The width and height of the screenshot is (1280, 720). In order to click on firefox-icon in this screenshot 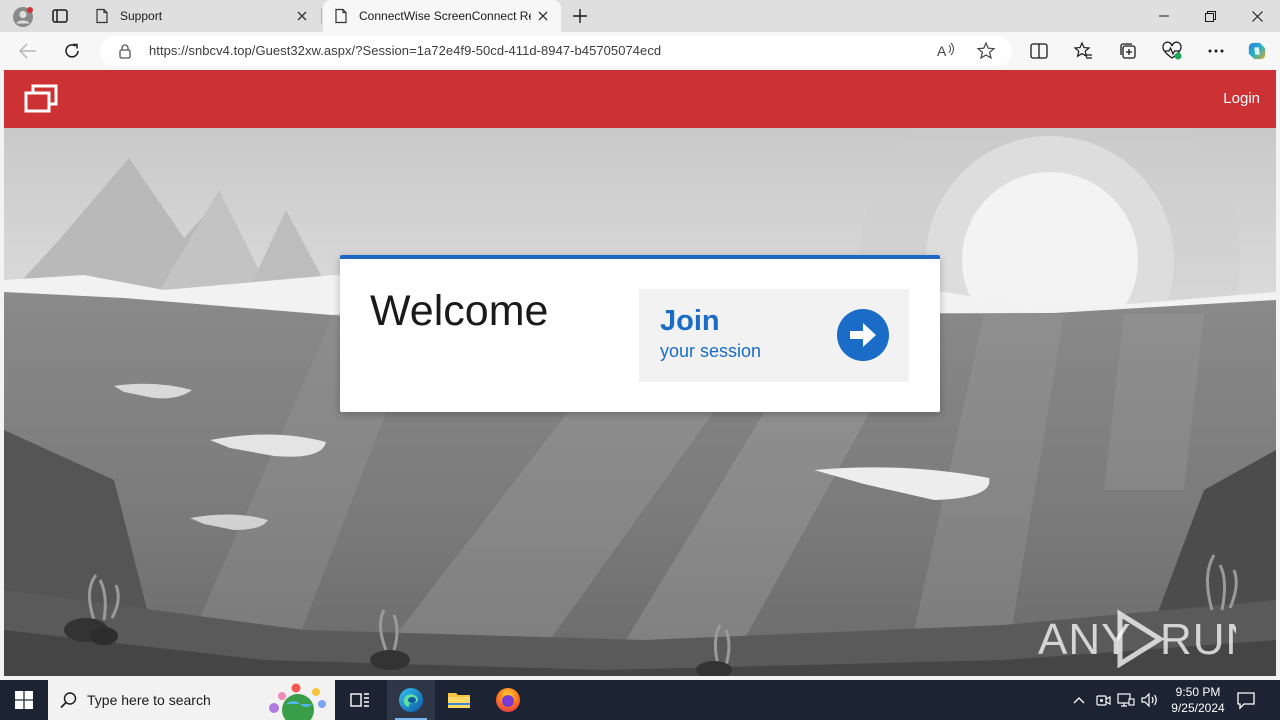, I will do `click(508, 700)`.